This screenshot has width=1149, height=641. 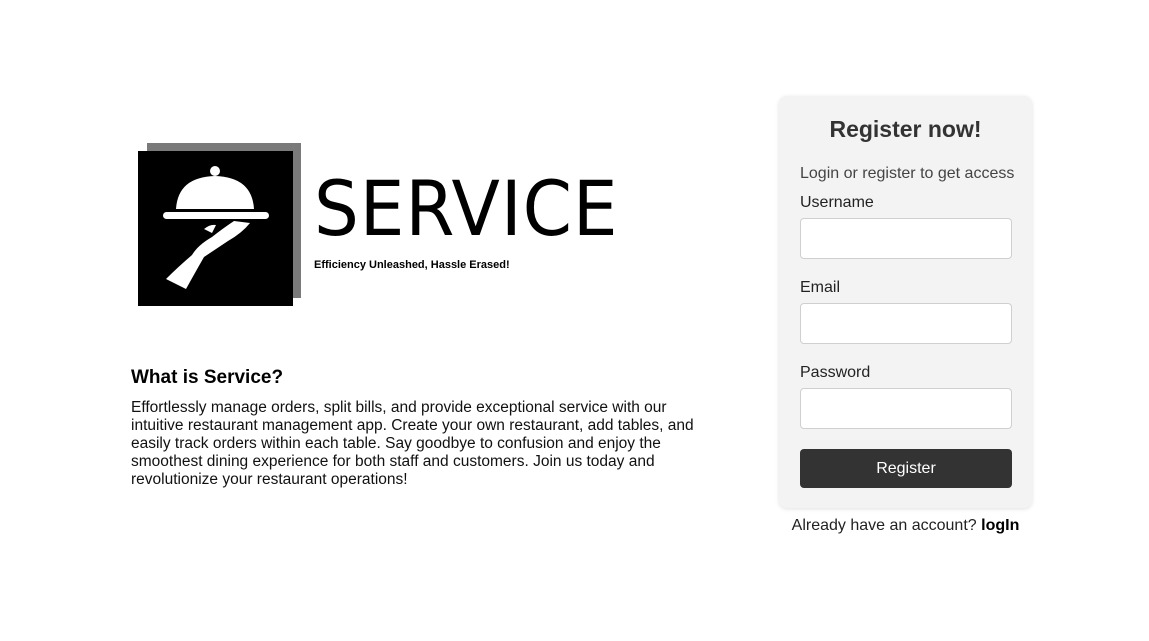 I want to click on login-link: logIn, so click(x=1000, y=525).